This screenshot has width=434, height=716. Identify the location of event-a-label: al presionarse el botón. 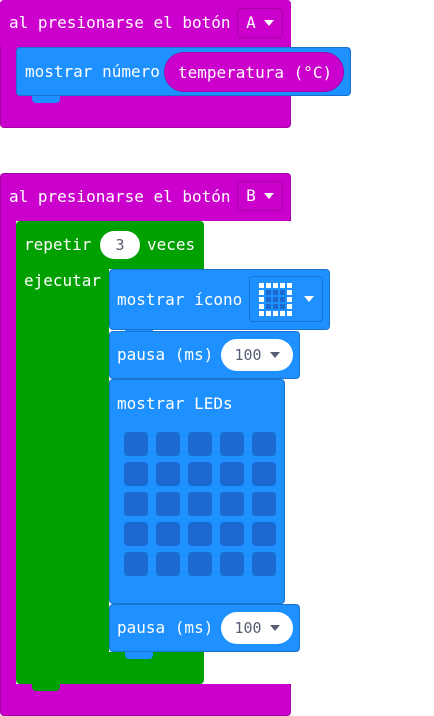
(120, 22).